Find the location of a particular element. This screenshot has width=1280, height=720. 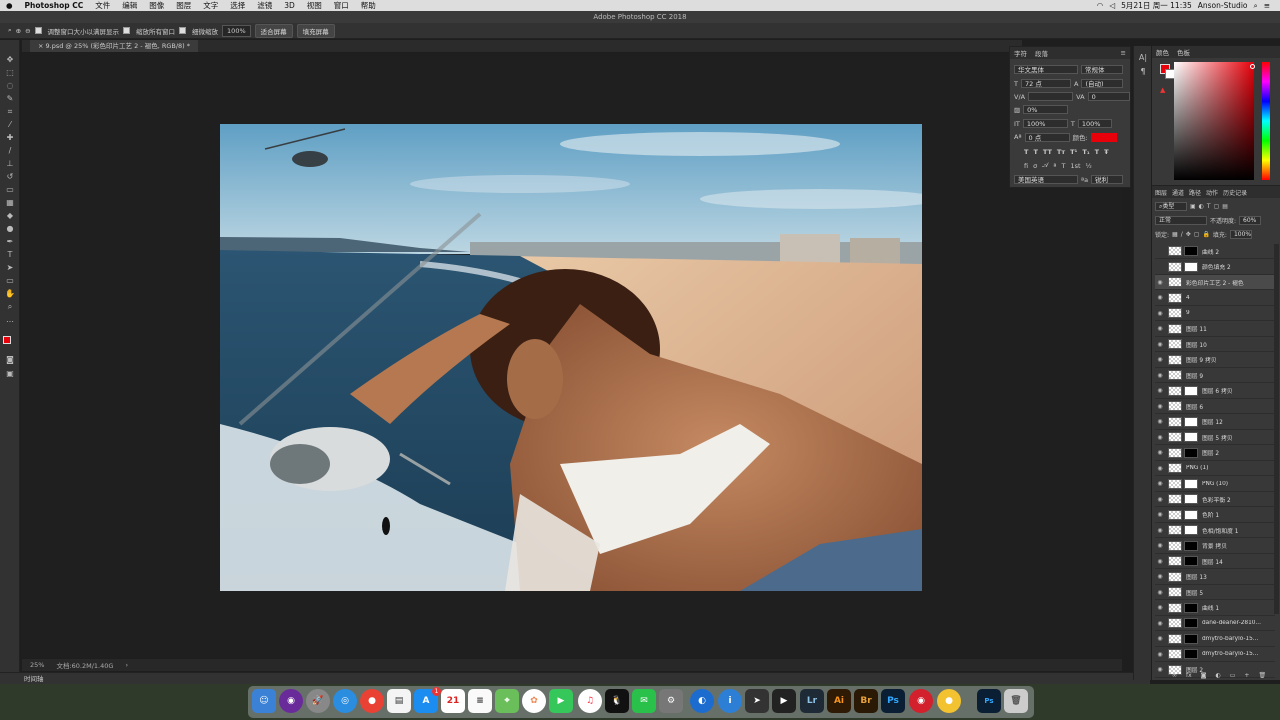

itunes-icon: ♫ is located at coordinates (590, 701).